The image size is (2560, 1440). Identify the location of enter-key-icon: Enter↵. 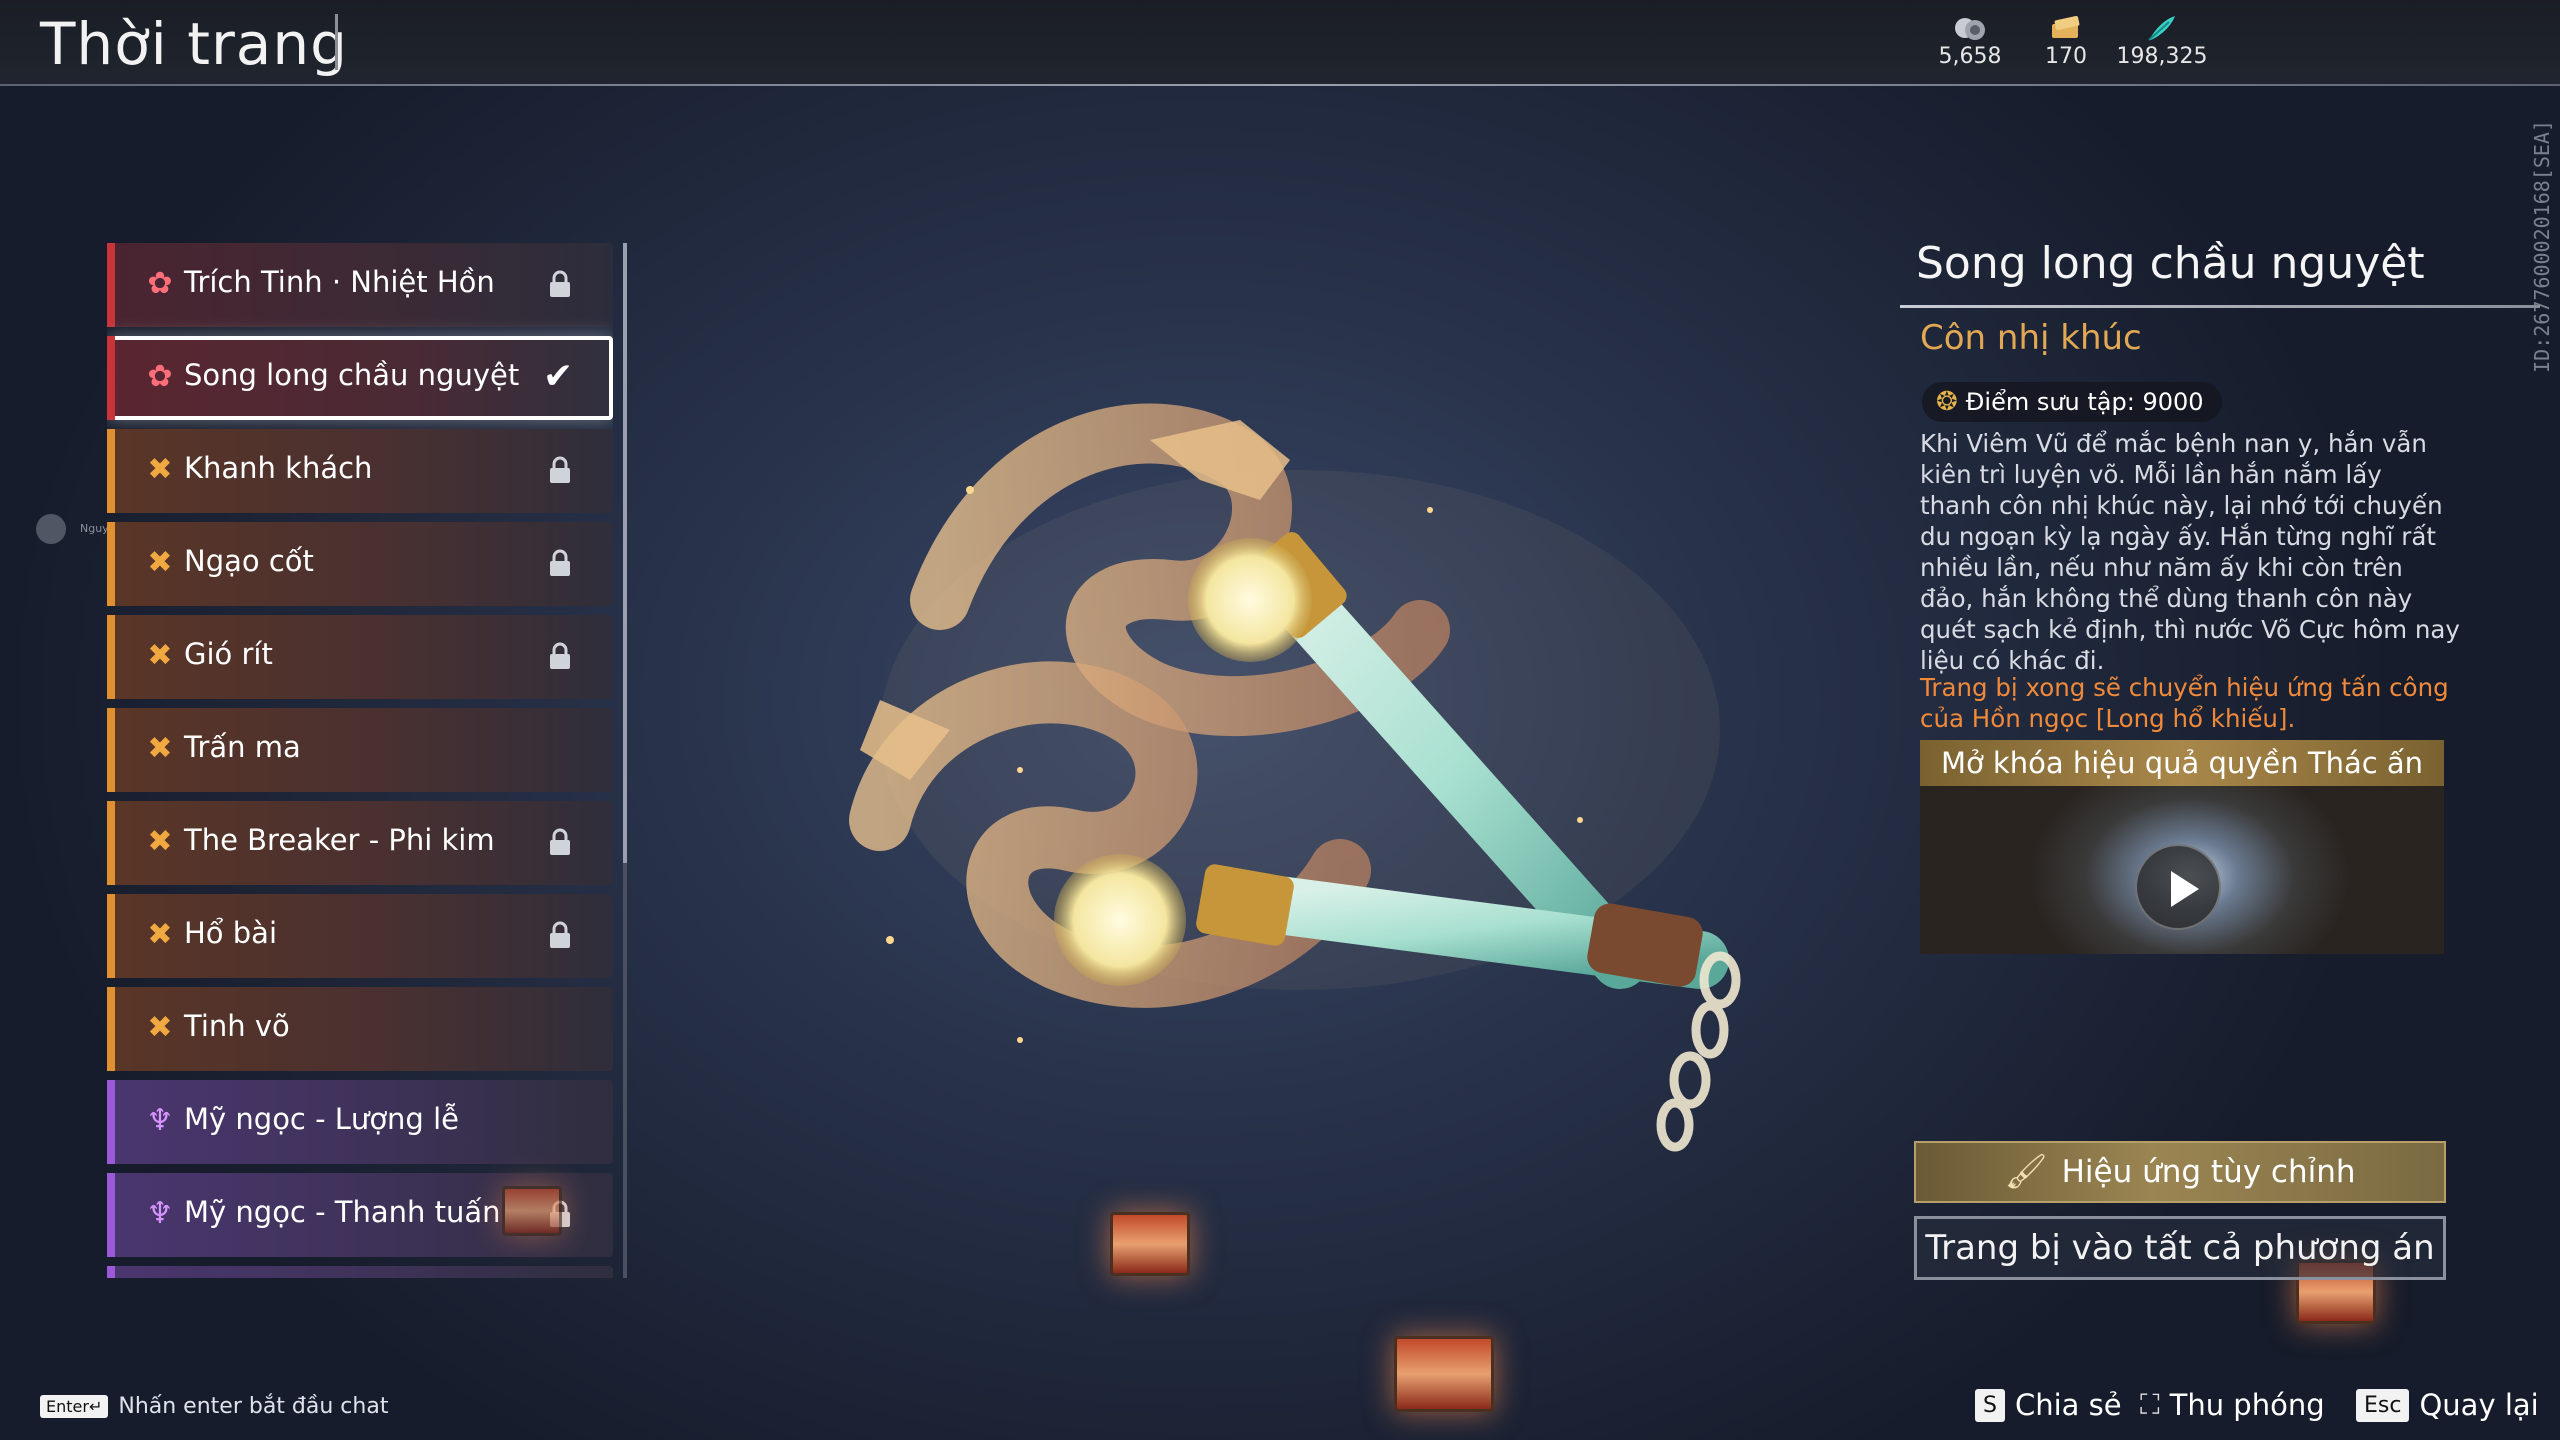
(74, 1406).